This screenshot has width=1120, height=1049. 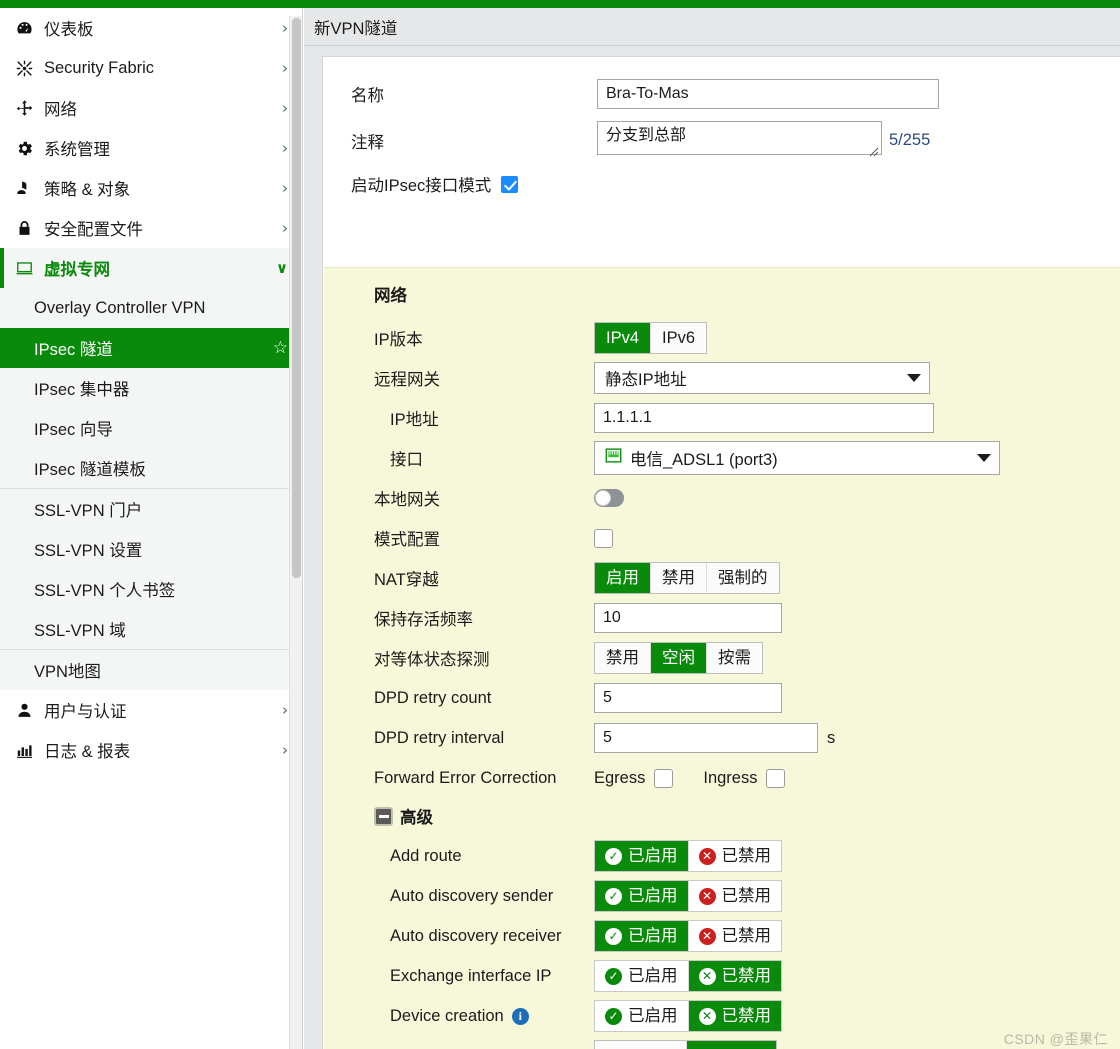 I want to click on sidebar-scrollbar, so click(x=295, y=532).